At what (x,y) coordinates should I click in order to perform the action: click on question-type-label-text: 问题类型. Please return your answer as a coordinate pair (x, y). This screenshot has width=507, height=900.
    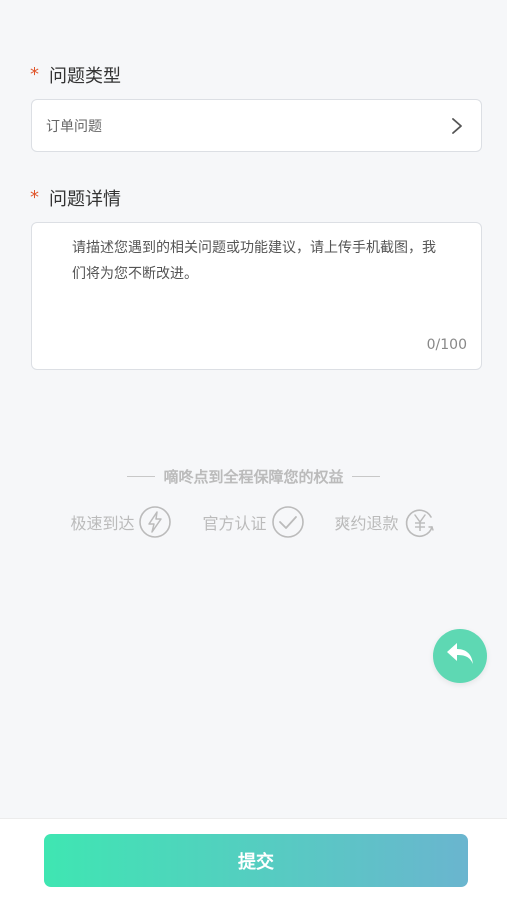
    Looking at the image, I should click on (85, 76).